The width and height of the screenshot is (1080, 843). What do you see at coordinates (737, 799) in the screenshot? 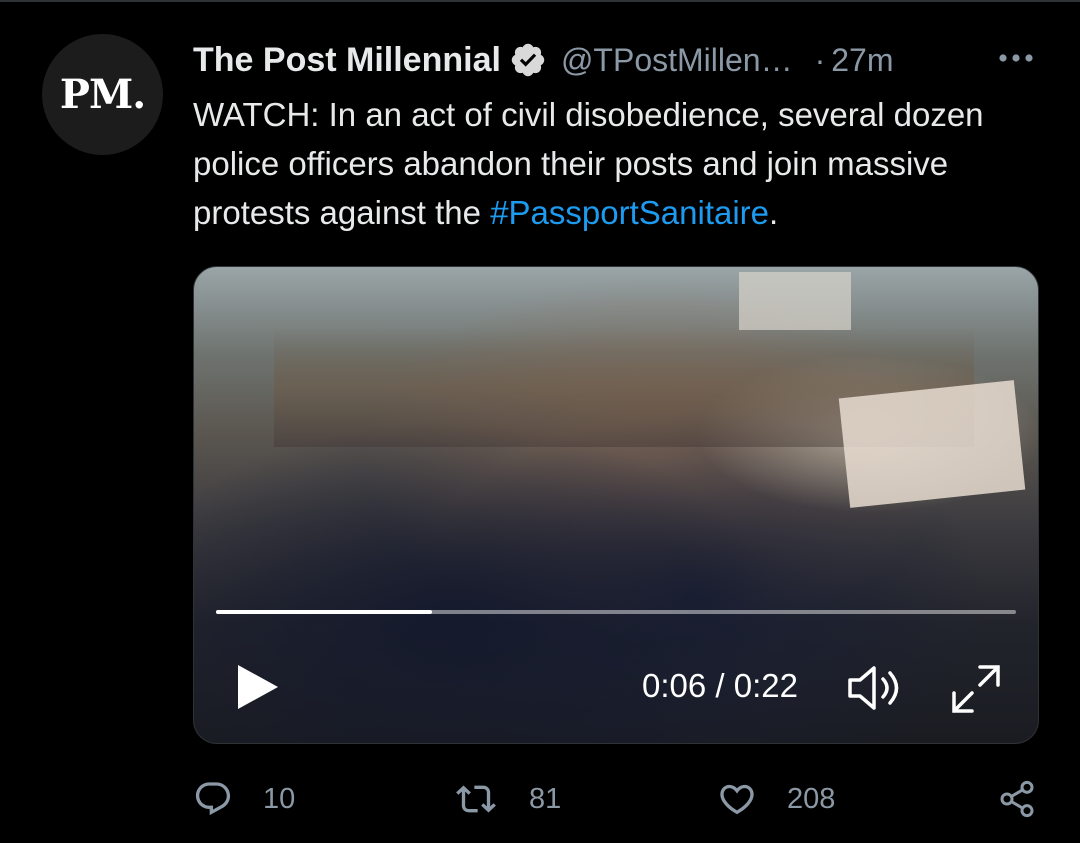
I see `like-icon` at bounding box center [737, 799].